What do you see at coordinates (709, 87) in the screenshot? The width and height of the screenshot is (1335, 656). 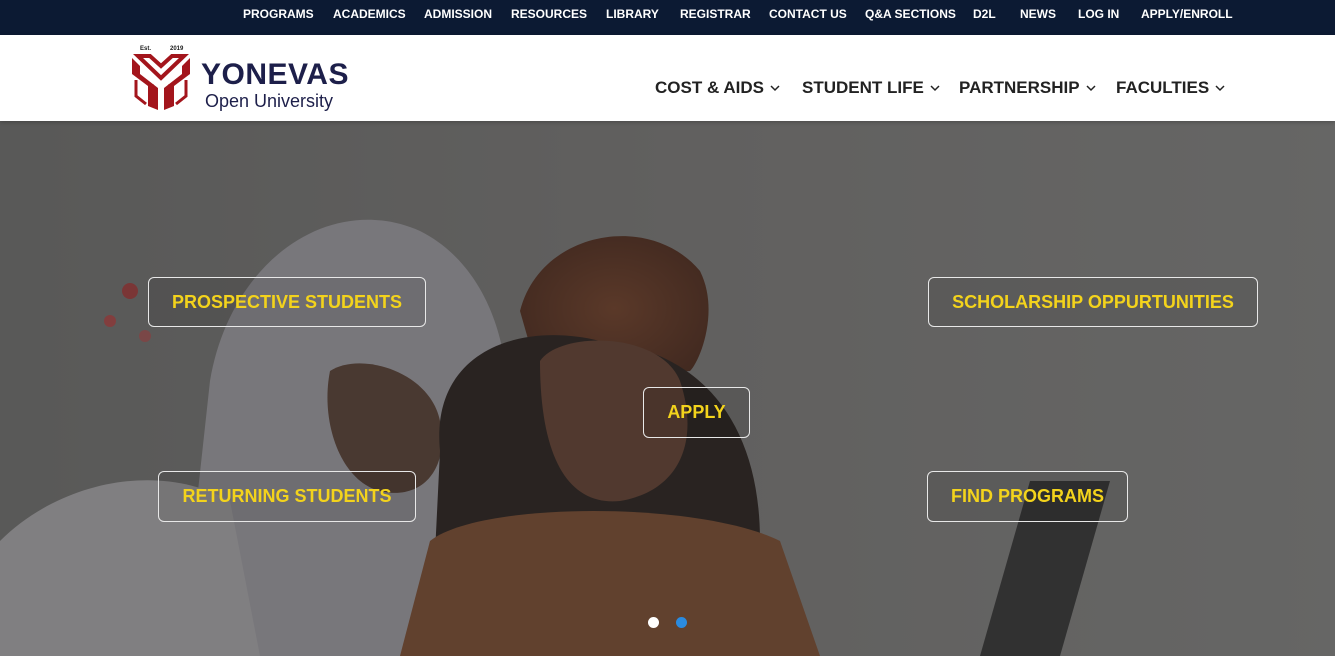 I see `mainnav-label: COST & AIDS` at bounding box center [709, 87].